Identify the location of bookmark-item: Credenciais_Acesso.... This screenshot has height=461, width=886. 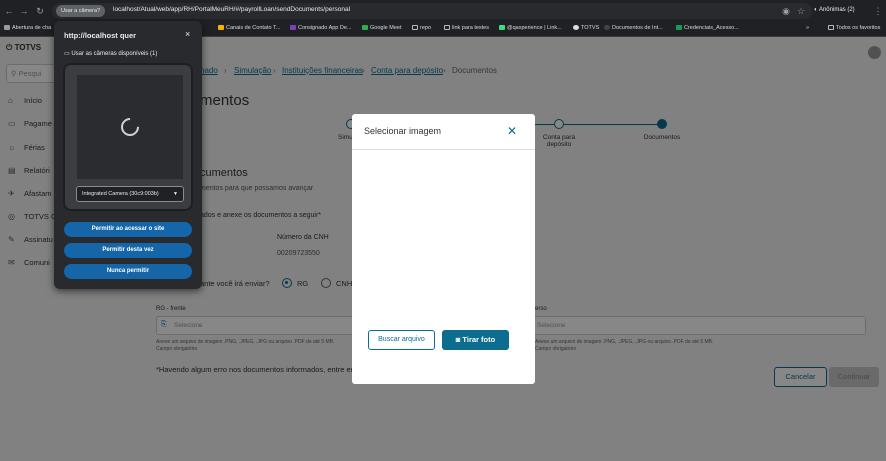
(707, 28).